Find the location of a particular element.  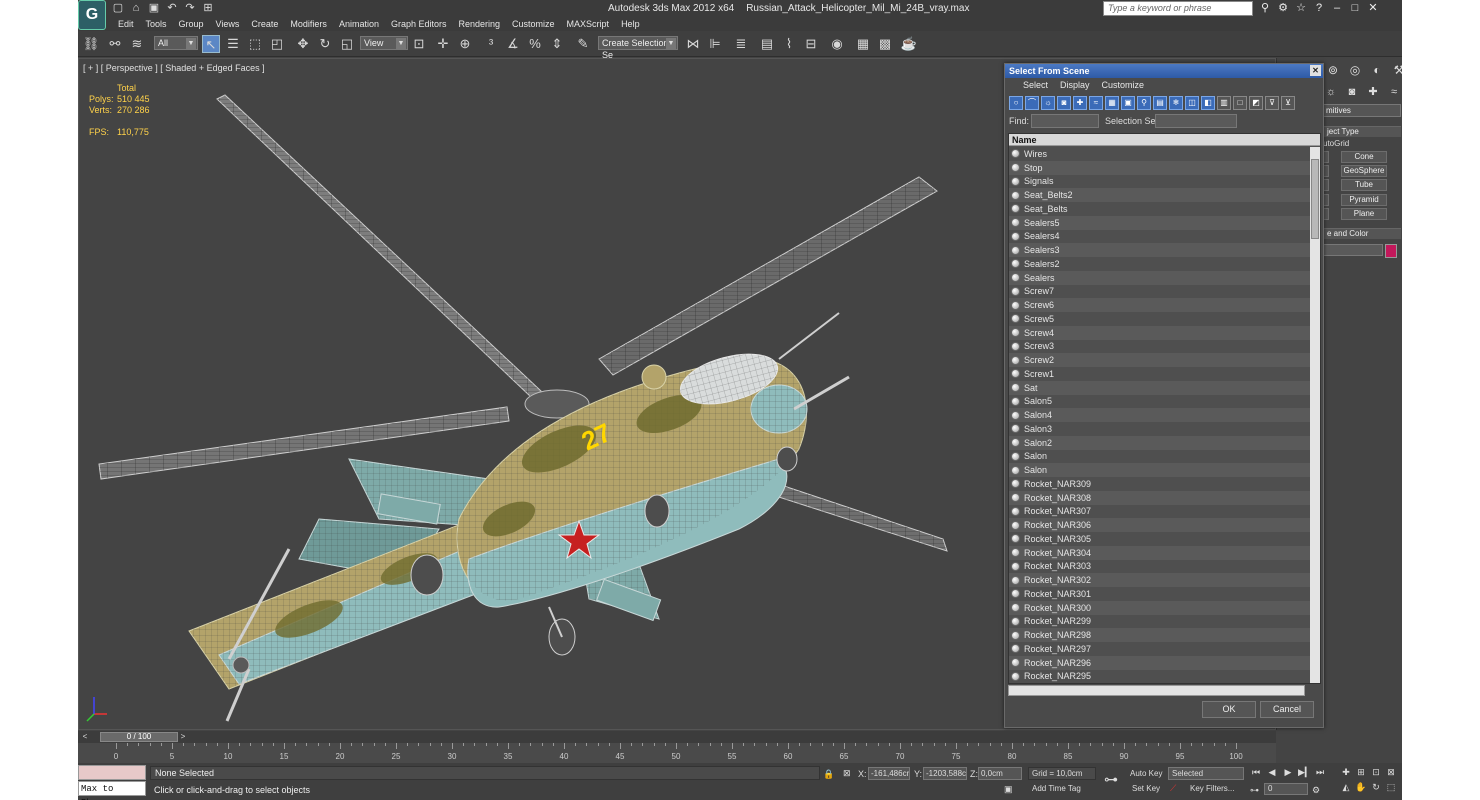

select-none-icon: □ is located at coordinates (1240, 103).